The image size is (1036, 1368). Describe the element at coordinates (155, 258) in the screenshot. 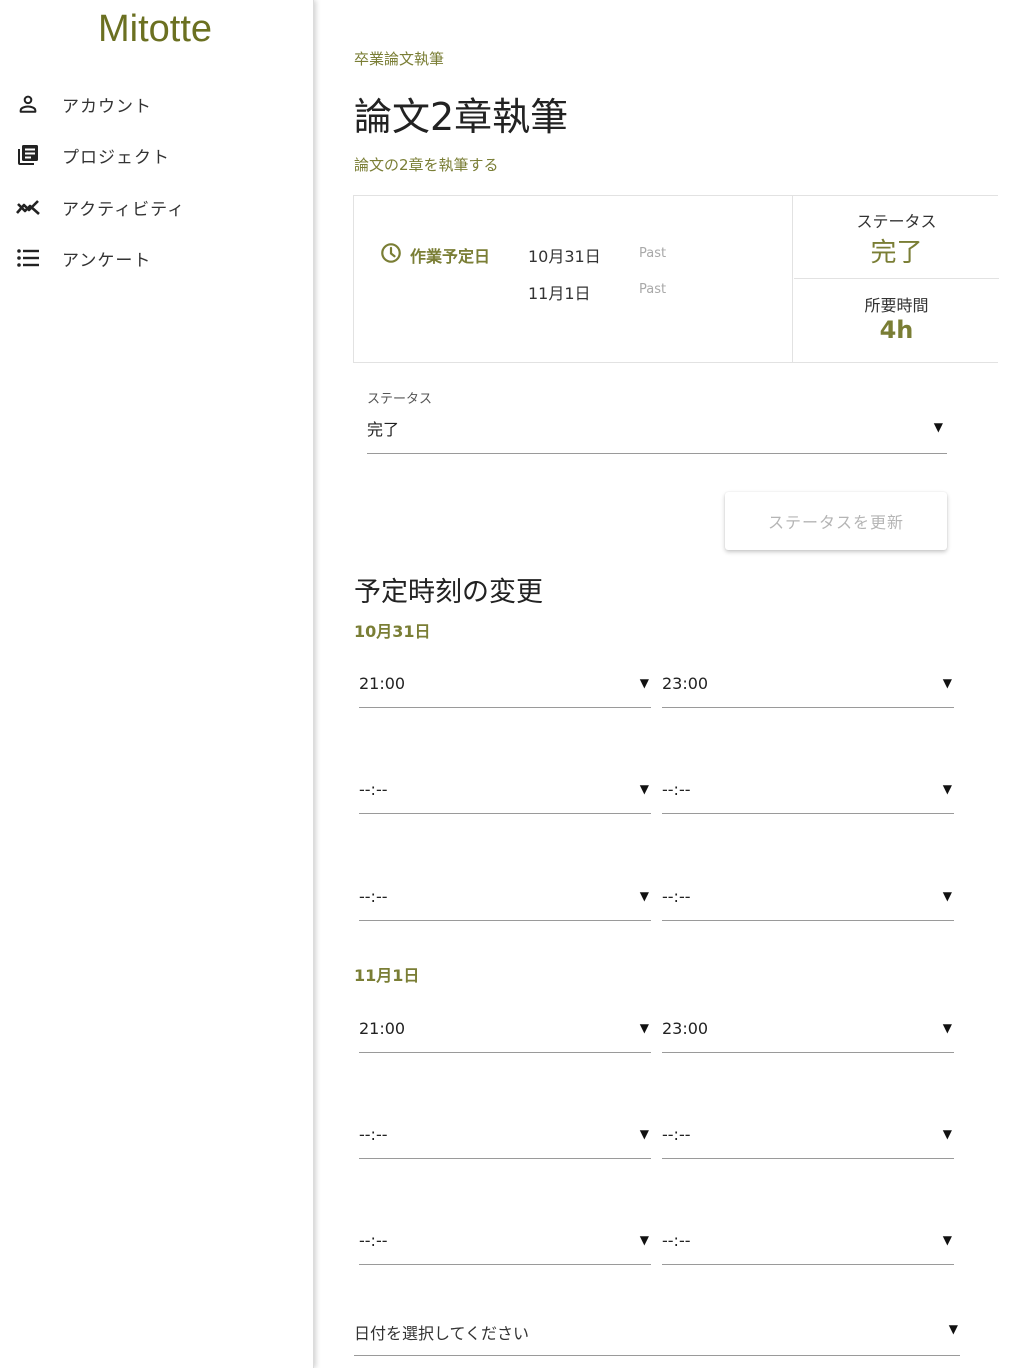

I see `sidebar-item-survey: アンケート` at that location.